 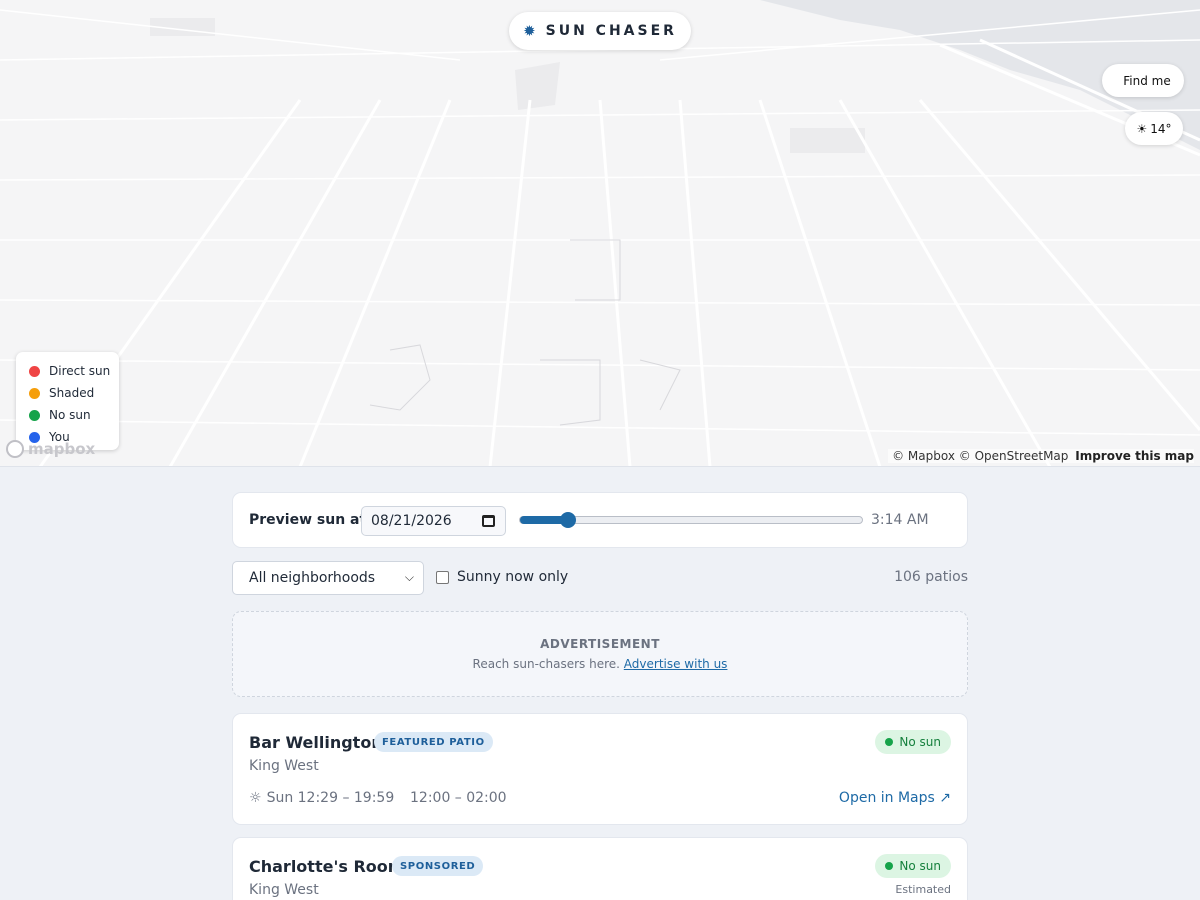 What do you see at coordinates (442, 577) in the screenshot?
I see `sunny-only-checkbox` at bounding box center [442, 577].